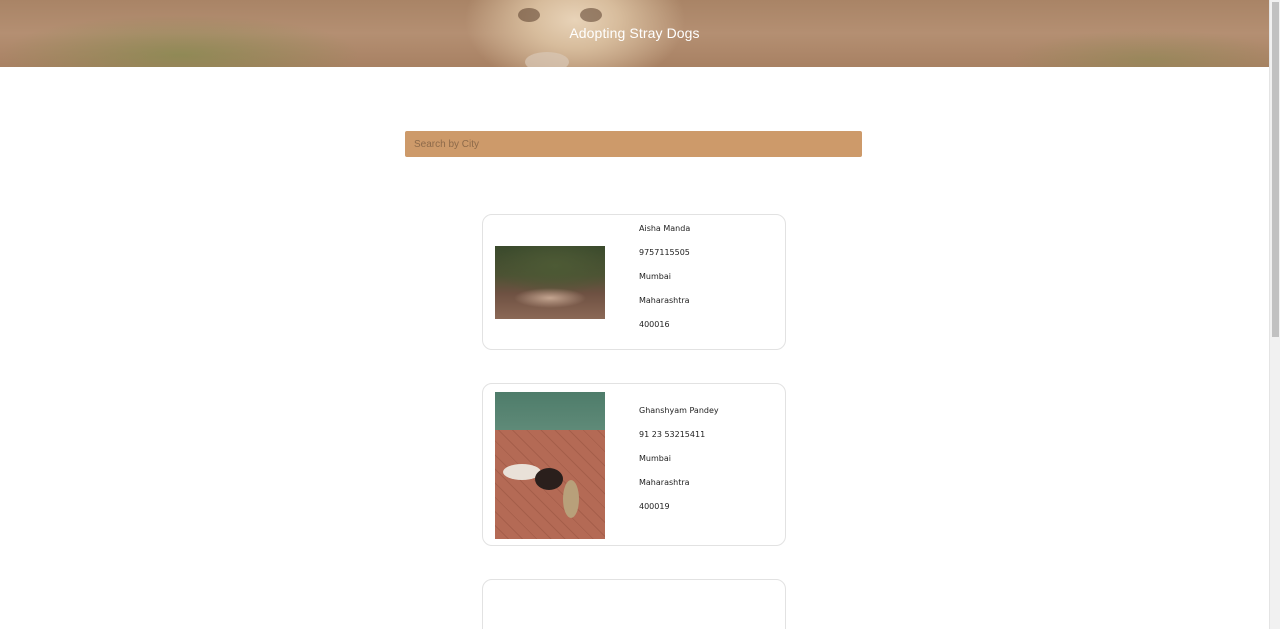 The image size is (1280, 629). What do you see at coordinates (672, 434) in the screenshot?
I see `owner-phone: 91 23 53215411` at bounding box center [672, 434].